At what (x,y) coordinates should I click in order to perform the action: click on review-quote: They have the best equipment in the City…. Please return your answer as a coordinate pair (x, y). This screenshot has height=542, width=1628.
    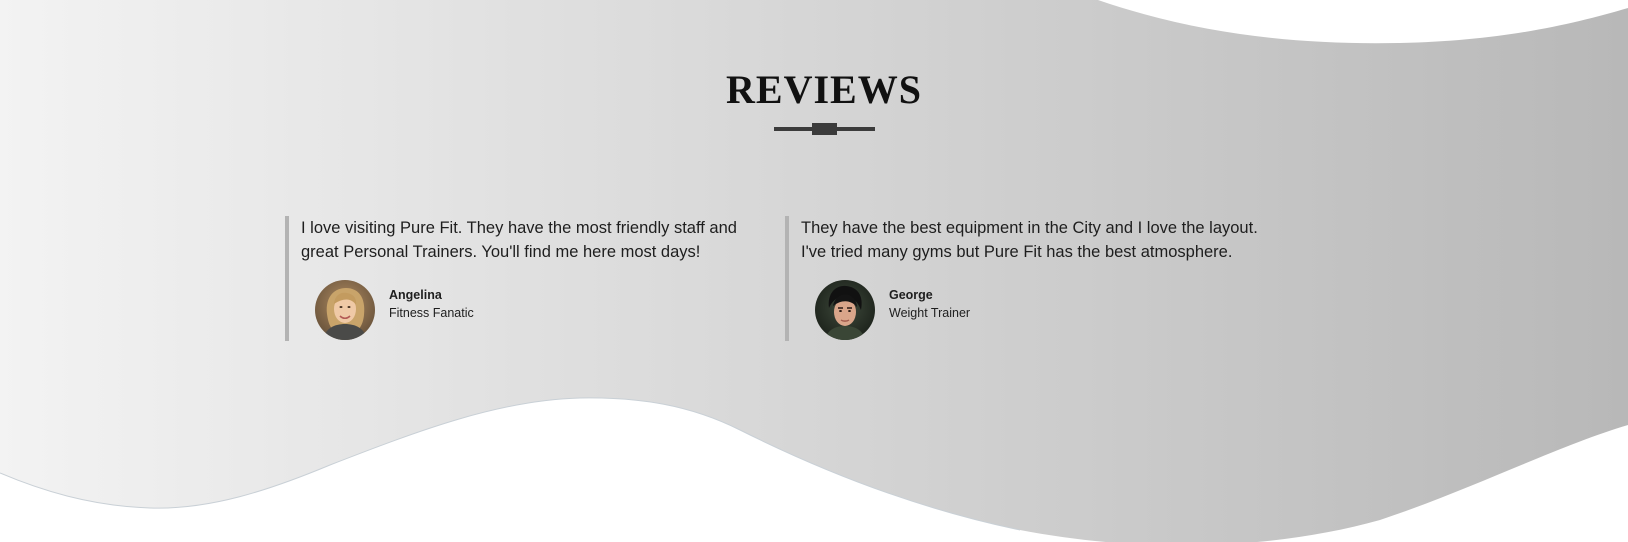
    Looking at the image, I should click on (1029, 240).